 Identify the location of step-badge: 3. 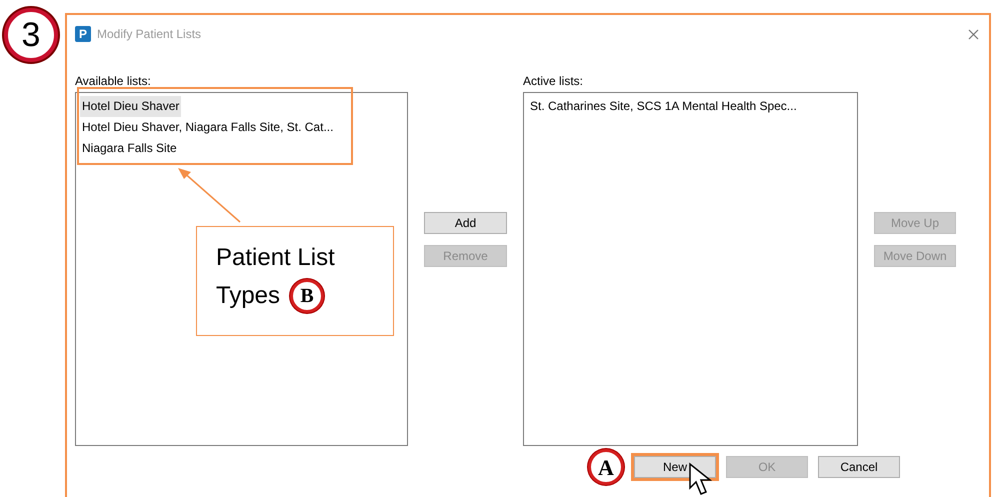
(31, 35).